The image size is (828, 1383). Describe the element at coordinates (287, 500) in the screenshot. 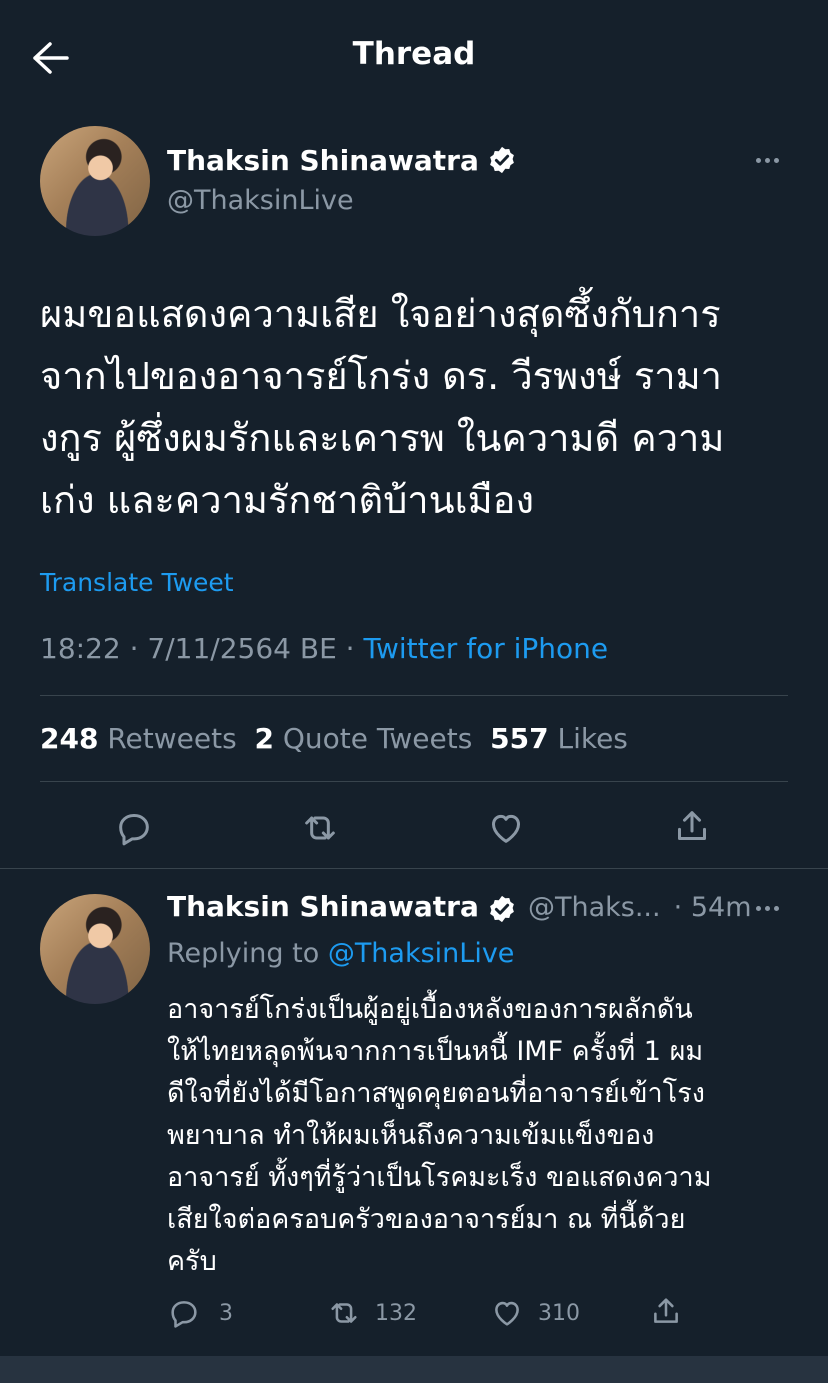

I see `tweet-text-line: เก่ง และความรักชาติบ้านเมือง` at that location.